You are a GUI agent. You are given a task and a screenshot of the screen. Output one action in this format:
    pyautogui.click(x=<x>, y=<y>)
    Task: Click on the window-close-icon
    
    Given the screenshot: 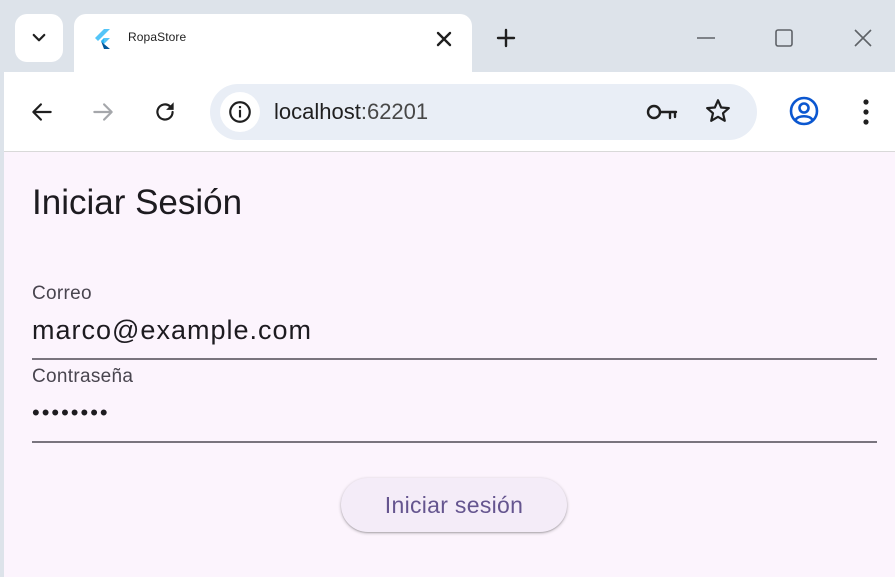 What is the action you would take?
    pyautogui.click(x=863, y=38)
    